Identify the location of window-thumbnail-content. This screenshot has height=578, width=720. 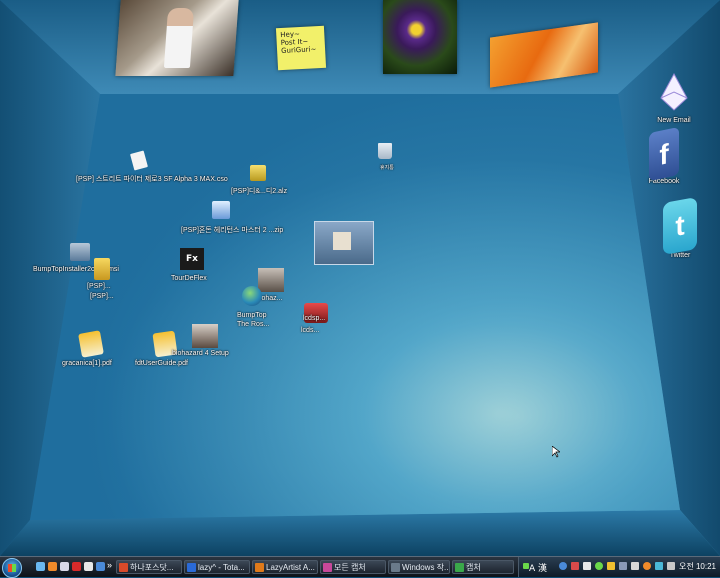
(342, 241).